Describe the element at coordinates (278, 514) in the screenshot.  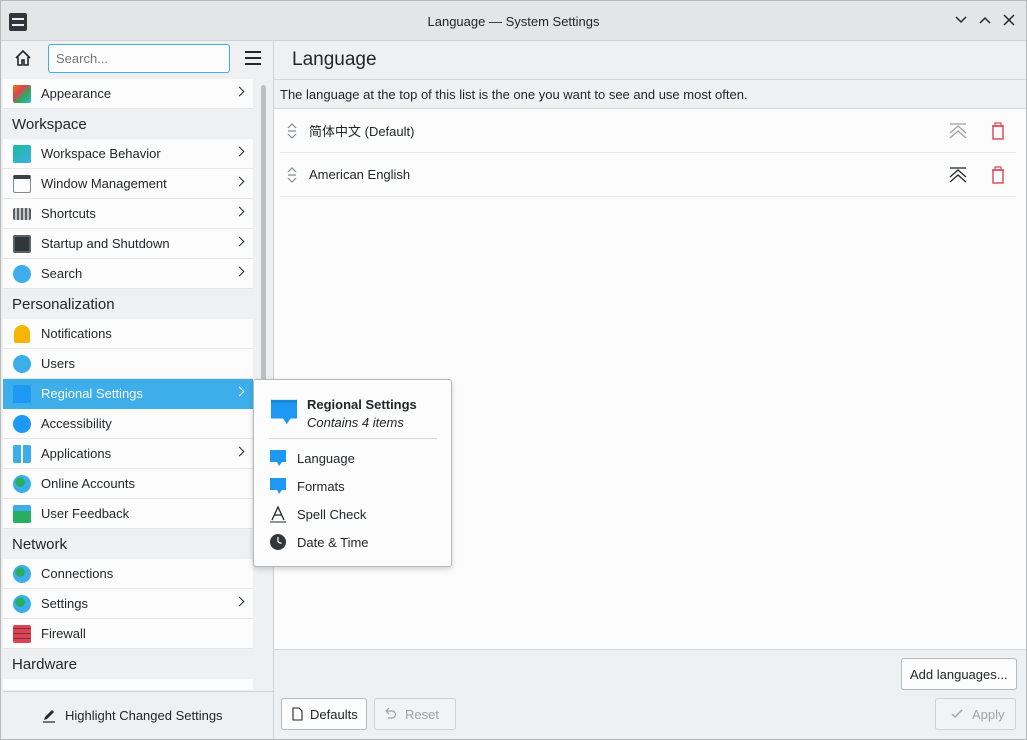
I see `spell-check-icon` at that location.